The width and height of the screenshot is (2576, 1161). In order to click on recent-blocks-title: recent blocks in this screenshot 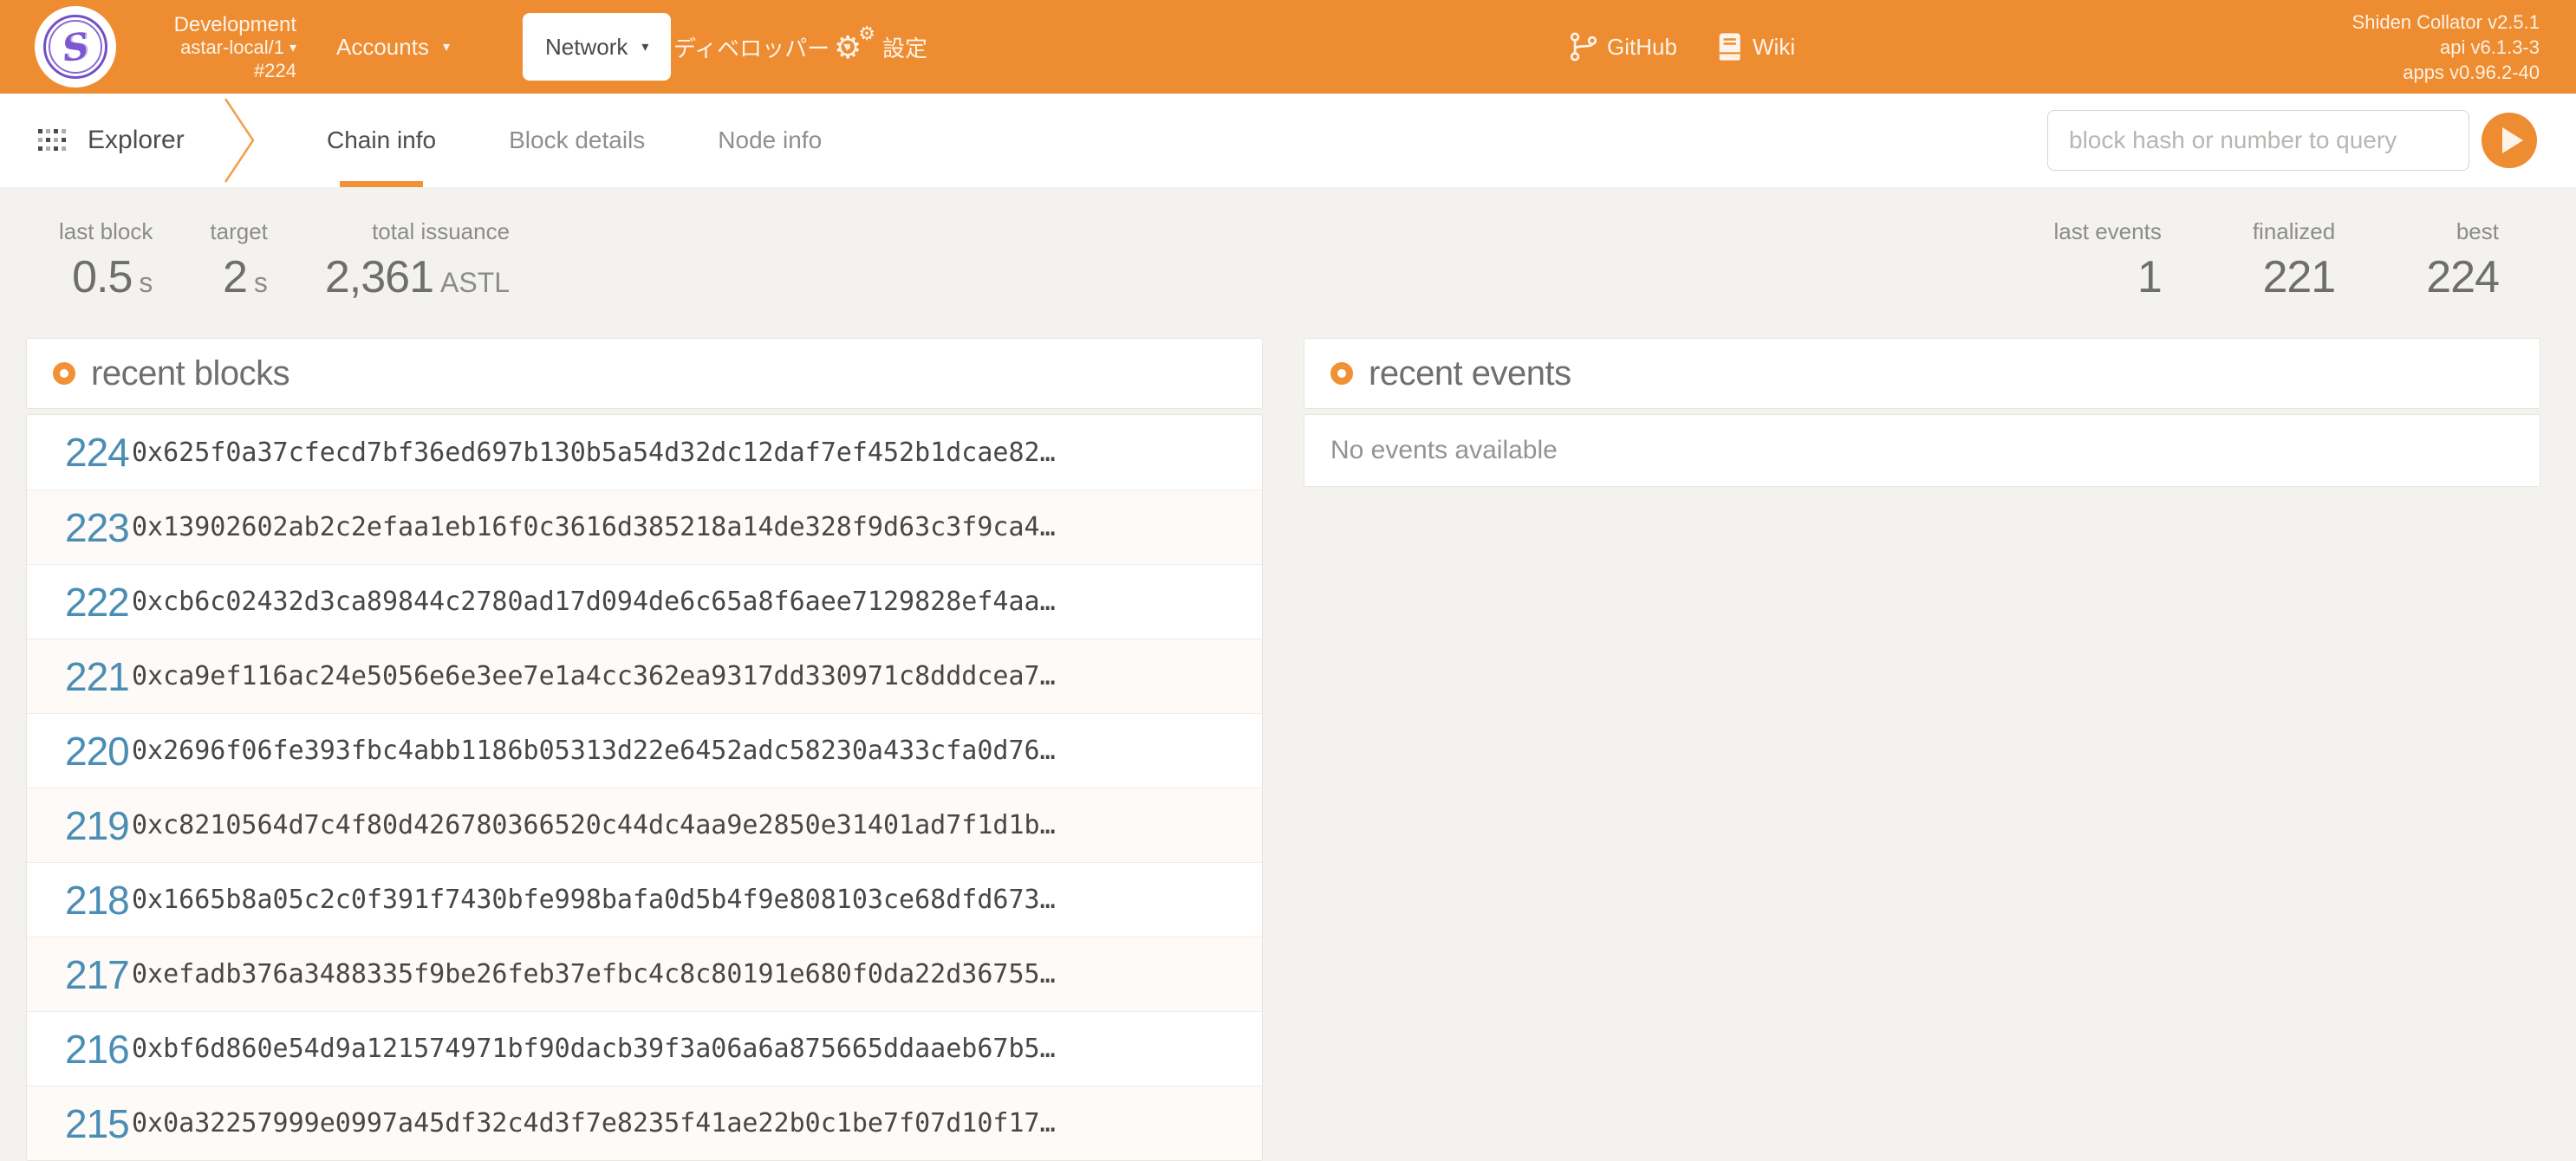, I will do `click(190, 373)`.